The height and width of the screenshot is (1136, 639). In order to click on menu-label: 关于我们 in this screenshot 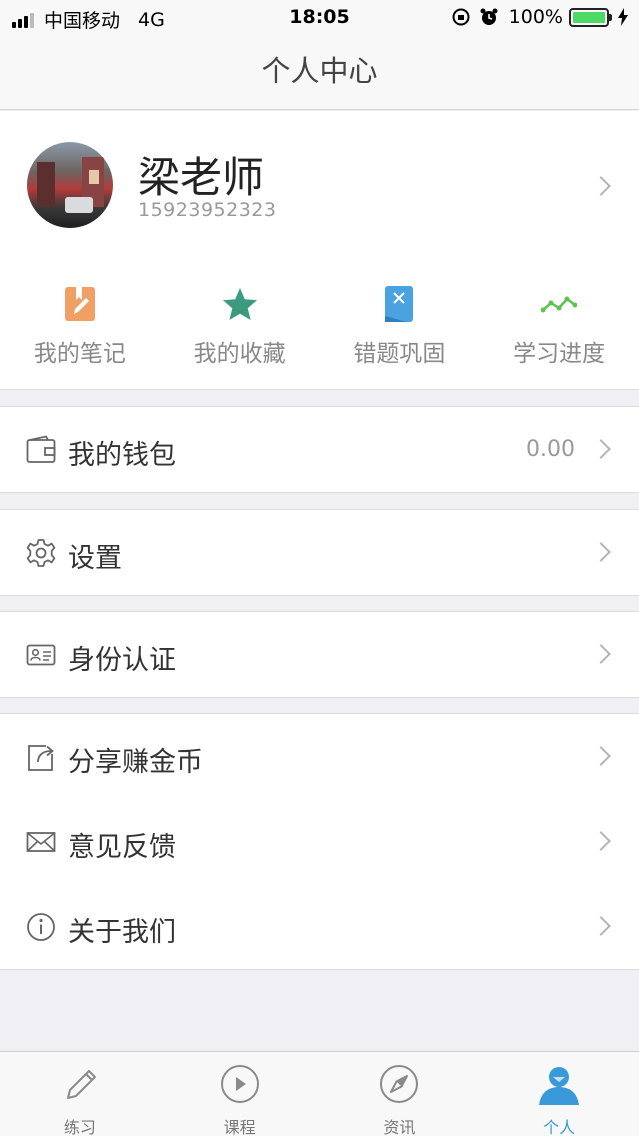, I will do `click(122, 932)`.